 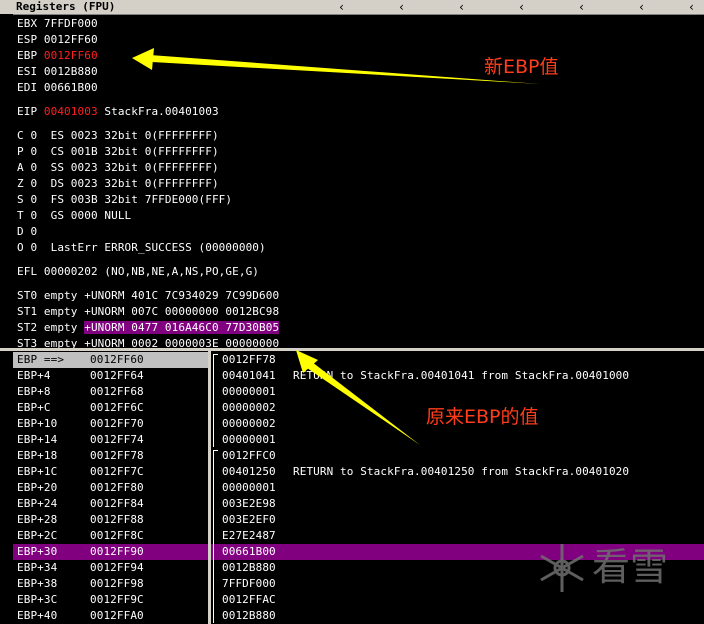 What do you see at coordinates (118, 136) in the screenshot?
I see `flag-segment-row: C 0 ES 0023 32bit 0(FFFFFFFF)` at bounding box center [118, 136].